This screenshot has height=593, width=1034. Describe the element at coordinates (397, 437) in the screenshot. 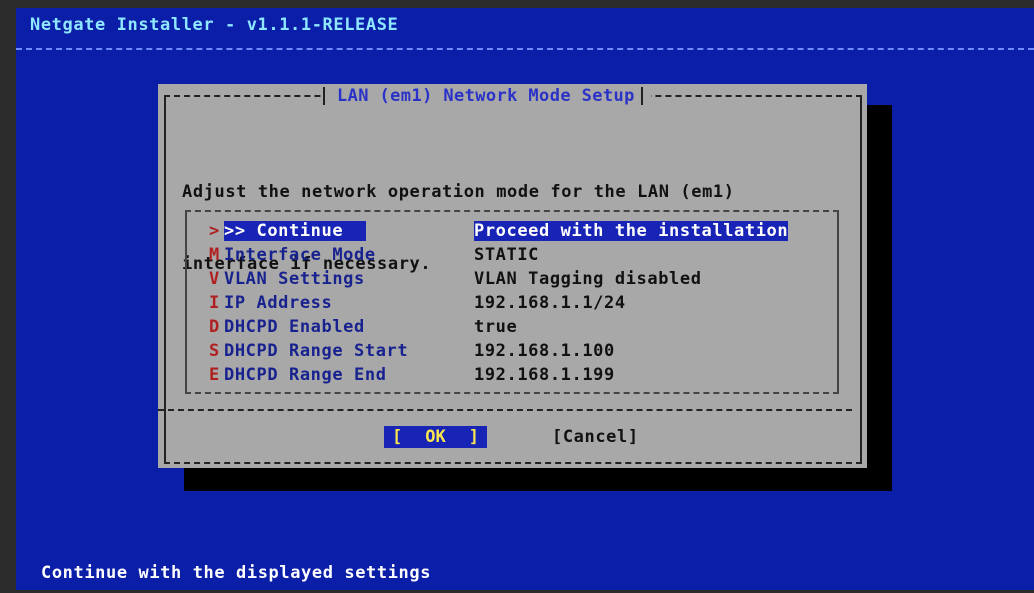

I see `ok-left-bracket: [` at that location.